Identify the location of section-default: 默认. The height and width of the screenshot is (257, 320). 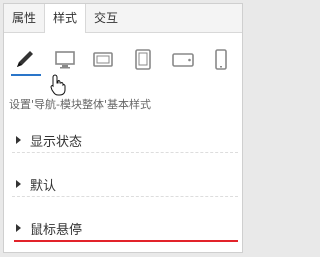
(125, 184).